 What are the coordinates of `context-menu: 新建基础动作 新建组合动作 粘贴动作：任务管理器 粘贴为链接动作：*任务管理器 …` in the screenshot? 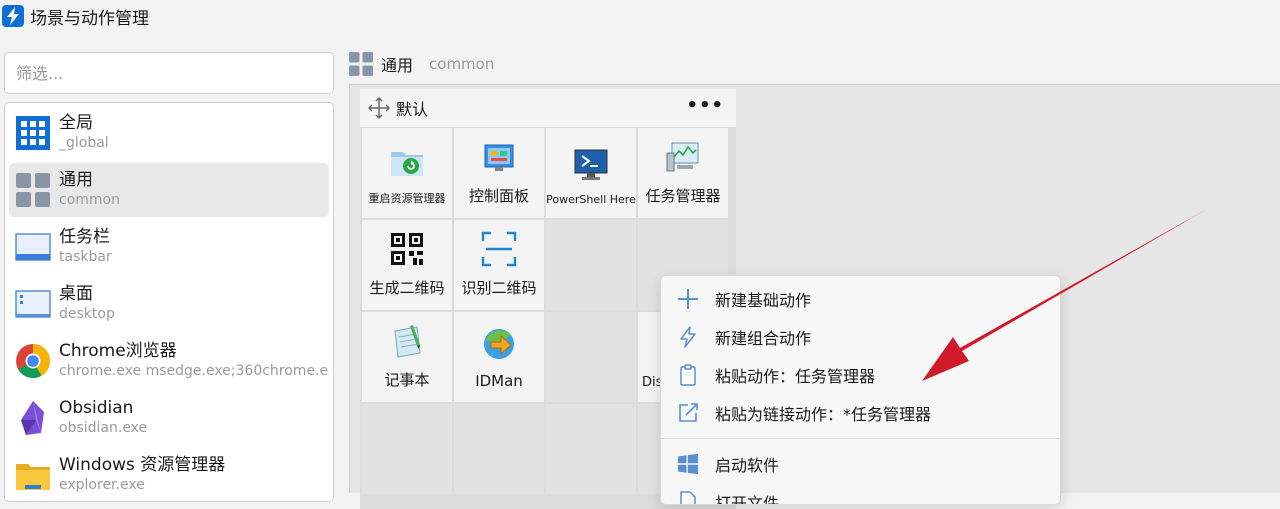 It's located at (860, 390).